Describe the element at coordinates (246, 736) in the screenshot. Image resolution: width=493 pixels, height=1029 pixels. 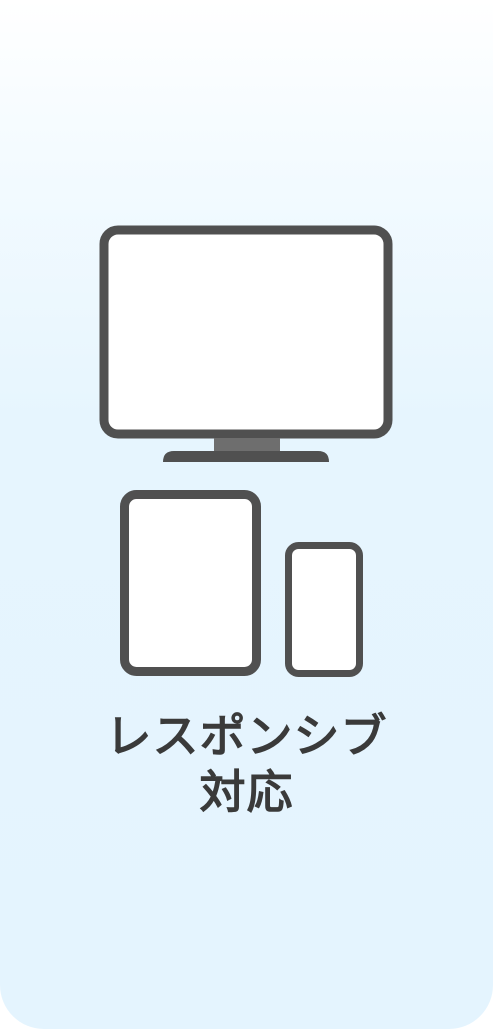
I see `caption-line-1: レスポンシブ` at that location.